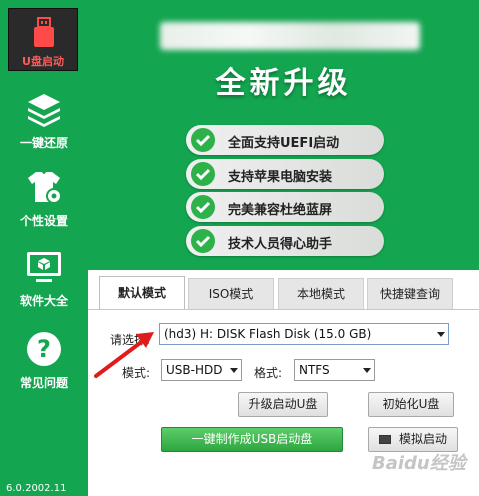  Describe the element at coordinates (252, 439) in the screenshot. I see `make-bootable-usb-button: 一键制作成USB启动盘` at that location.